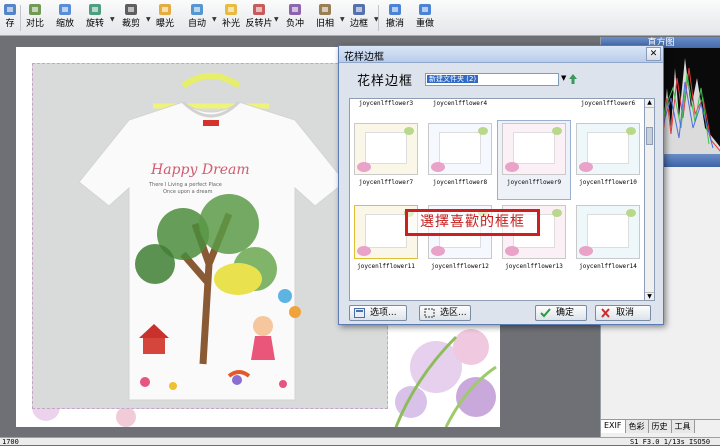 The height and width of the screenshot is (446, 720). What do you see at coordinates (200, 170) in the screenshot?
I see `shirt-print-title: Happy Dream` at bounding box center [200, 170].